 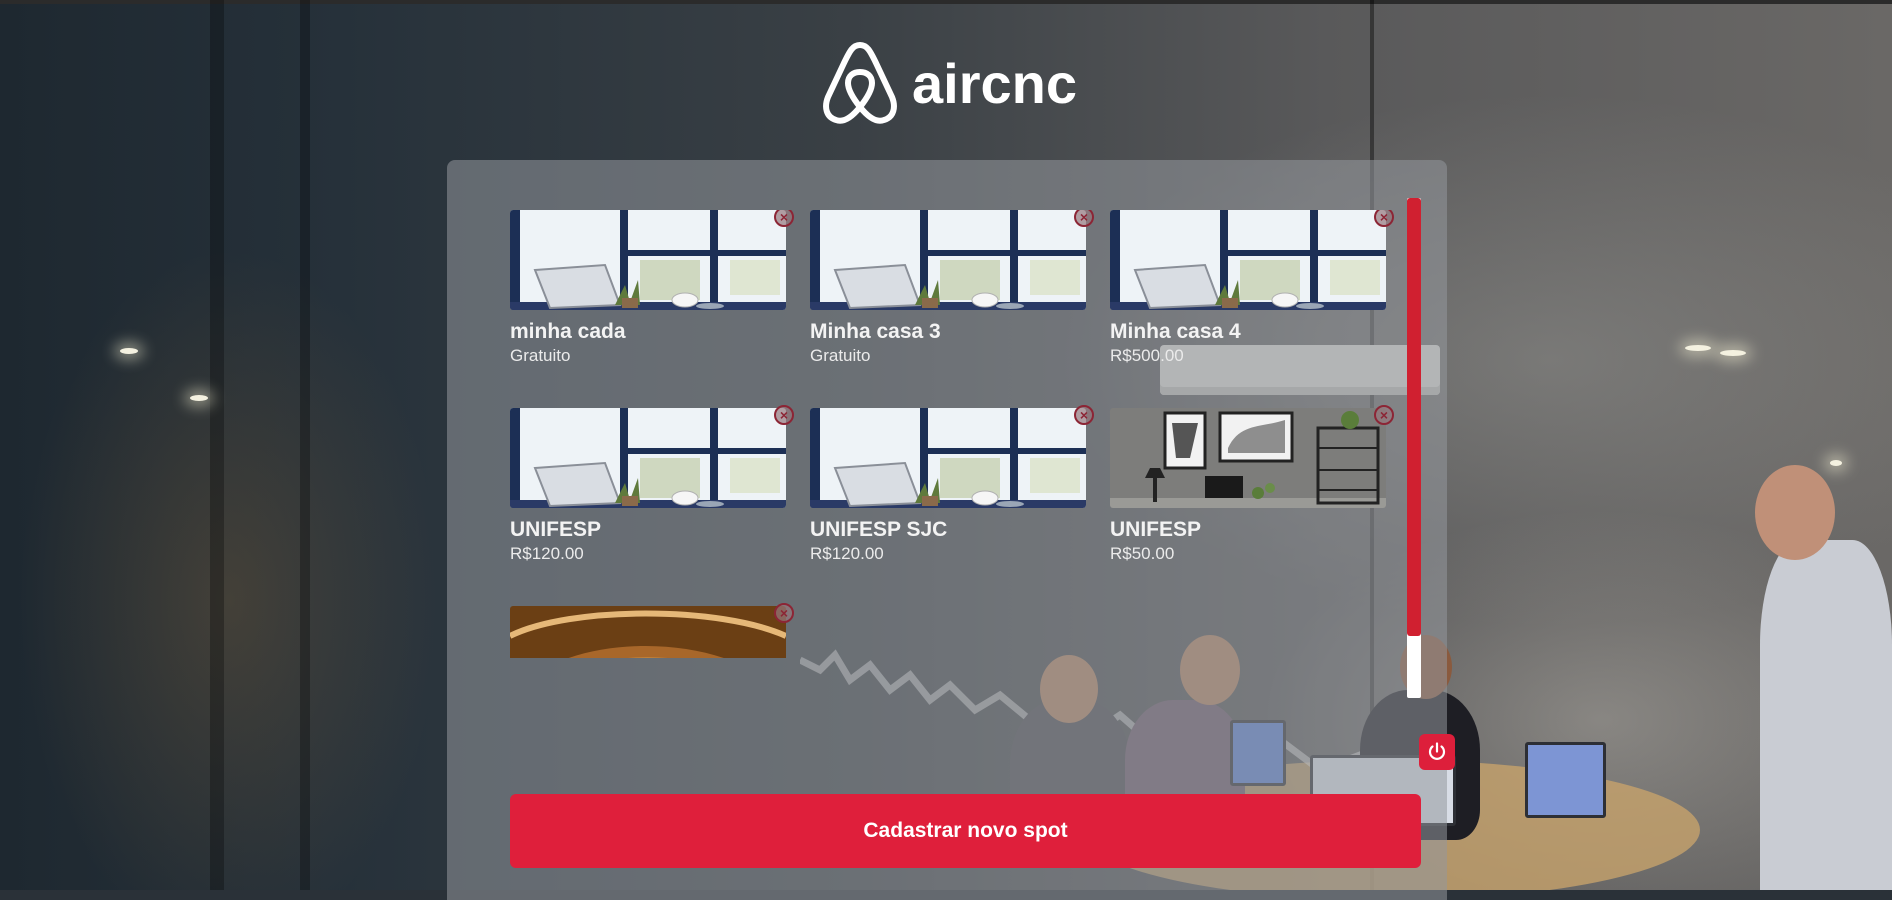 I want to click on spot-card: UNIFESP SJC R$120.00, so click(x=948, y=486).